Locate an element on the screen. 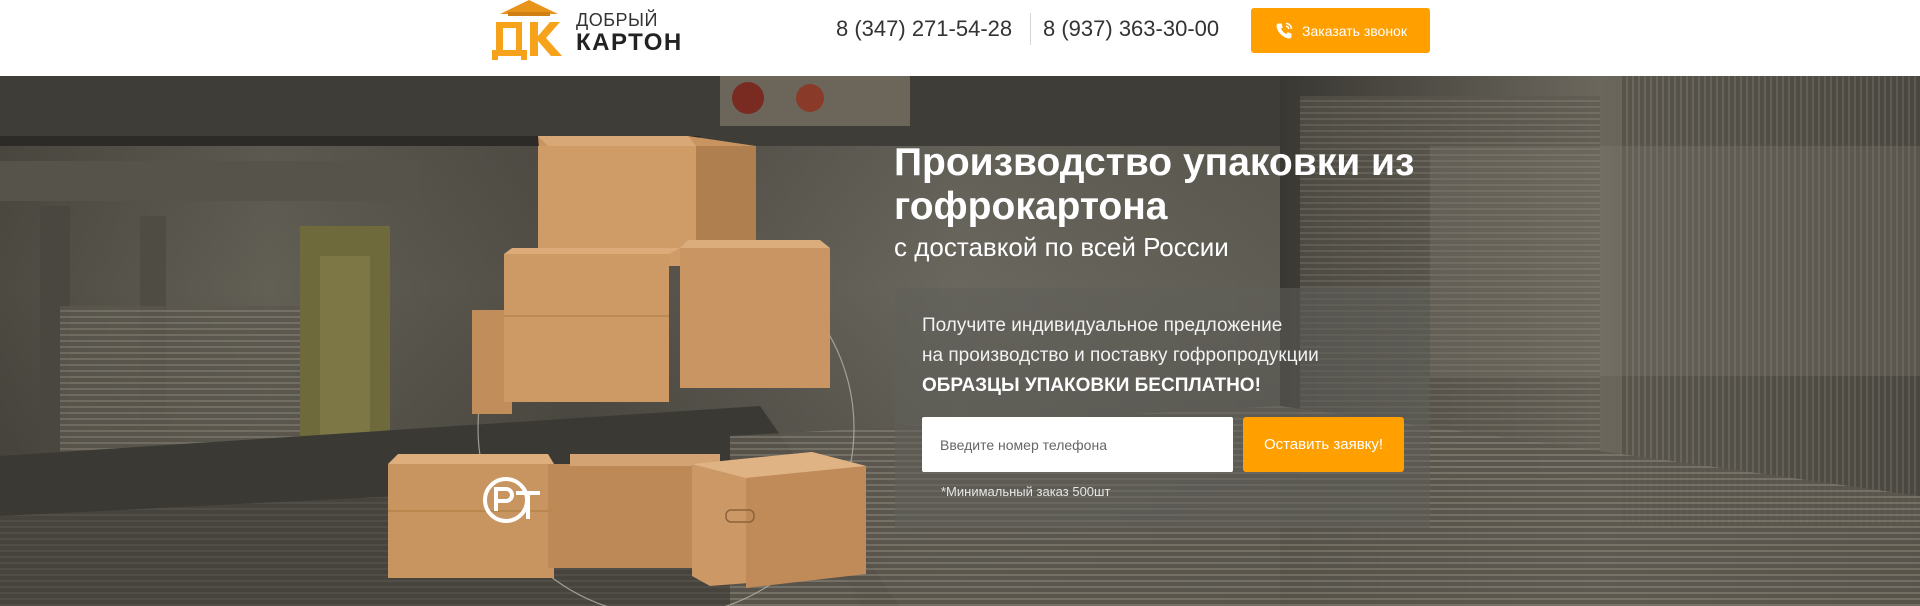  logo-text-top: ДОБРЫЙ is located at coordinates (617, 20).